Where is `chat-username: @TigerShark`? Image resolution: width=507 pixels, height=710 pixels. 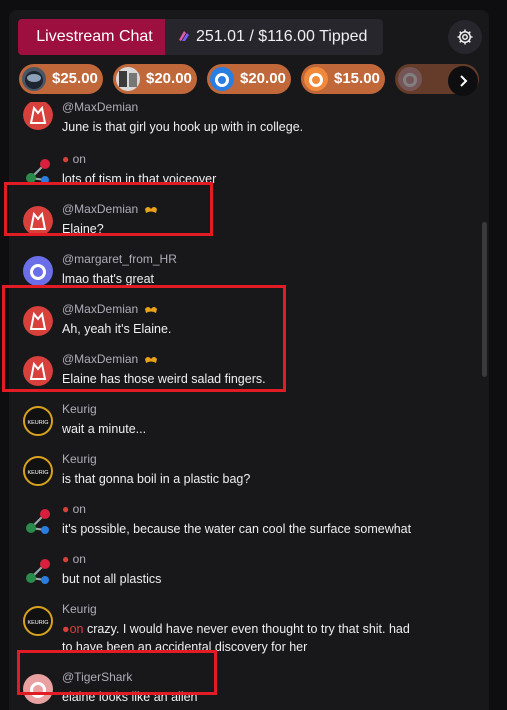
chat-username: @TigerShark is located at coordinates (97, 677).